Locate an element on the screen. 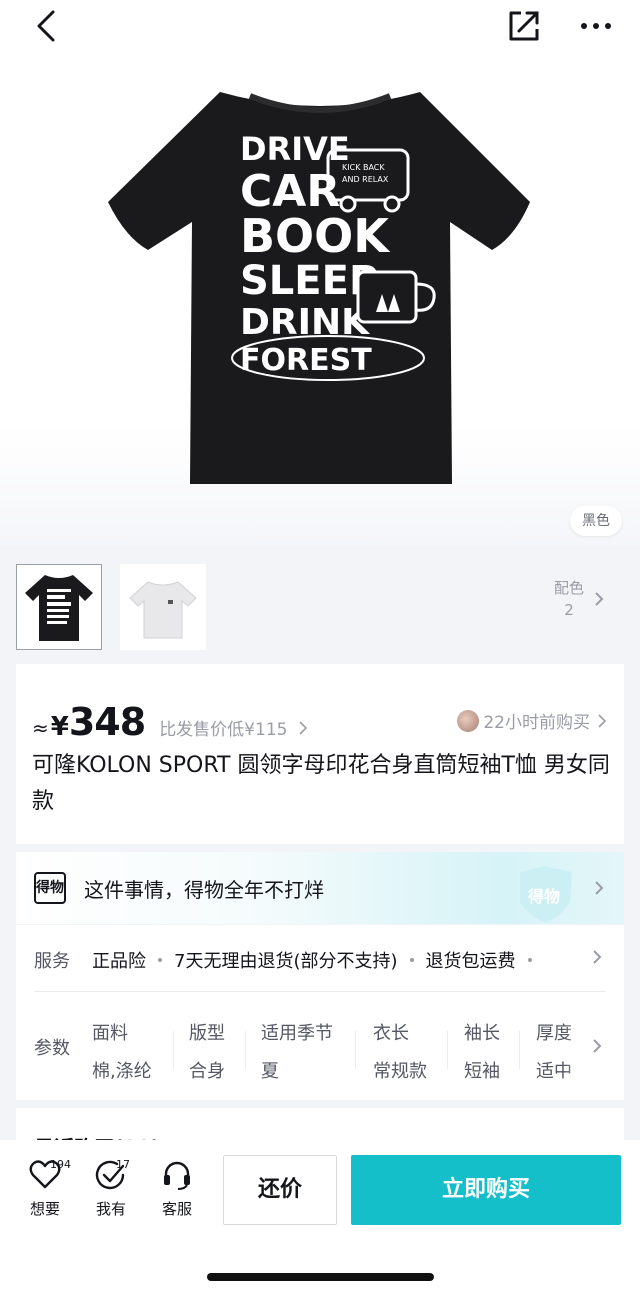 The width and height of the screenshot is (640, 1296). variant-count: 2 is located at coordinates (569, 610).